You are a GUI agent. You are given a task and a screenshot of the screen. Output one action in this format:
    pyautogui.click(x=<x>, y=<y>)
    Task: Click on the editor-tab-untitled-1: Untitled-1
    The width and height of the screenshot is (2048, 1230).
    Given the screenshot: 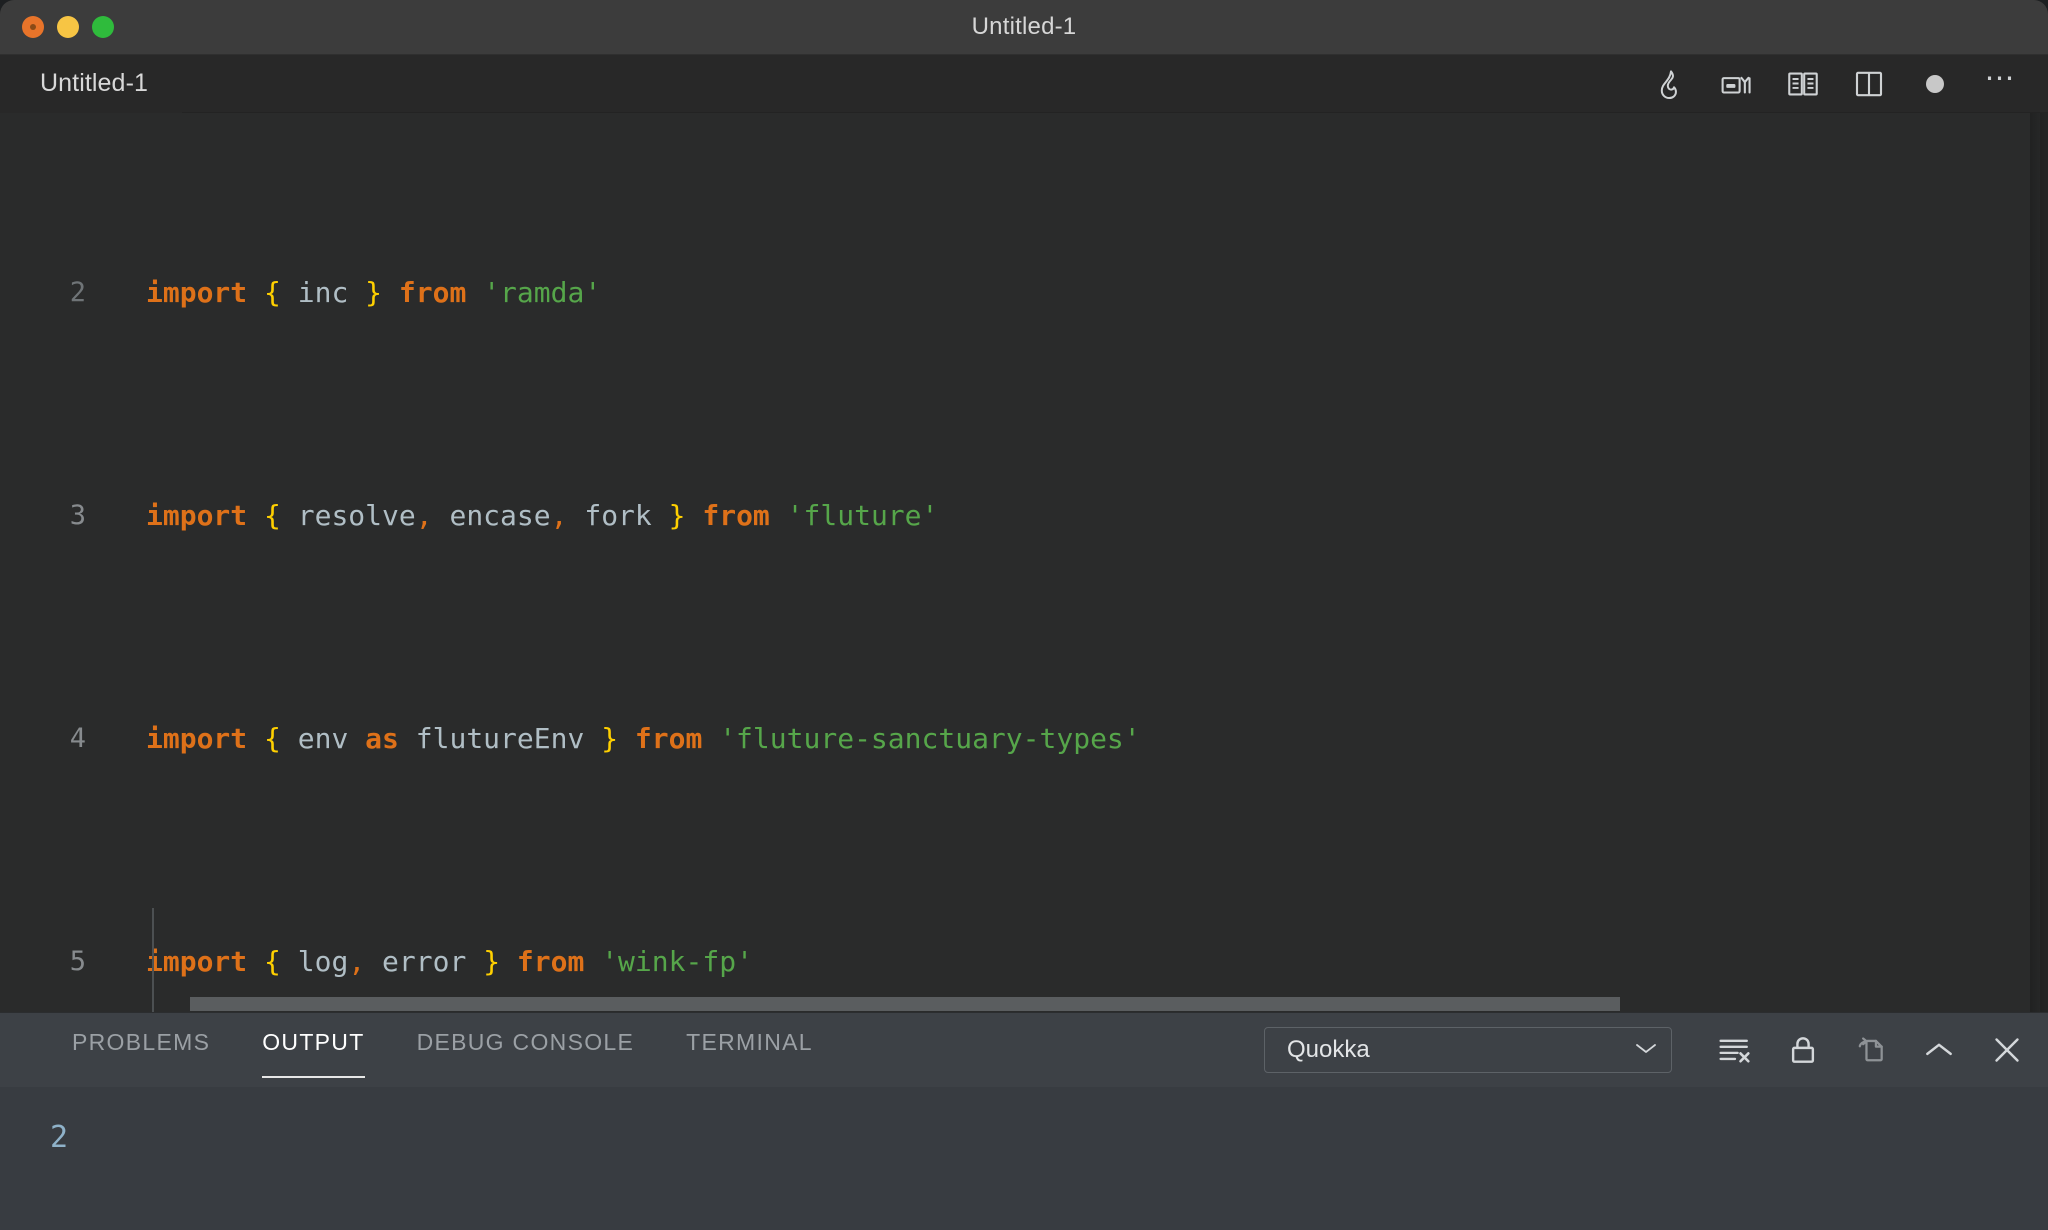 What is the action you would take?
    pyautogui.click(x=91, y=83)
    